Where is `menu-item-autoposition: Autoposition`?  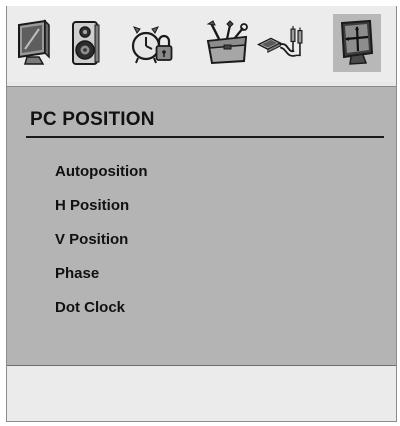
menu-item-autoposition: Autoposition is located at coordinates (101, 180).